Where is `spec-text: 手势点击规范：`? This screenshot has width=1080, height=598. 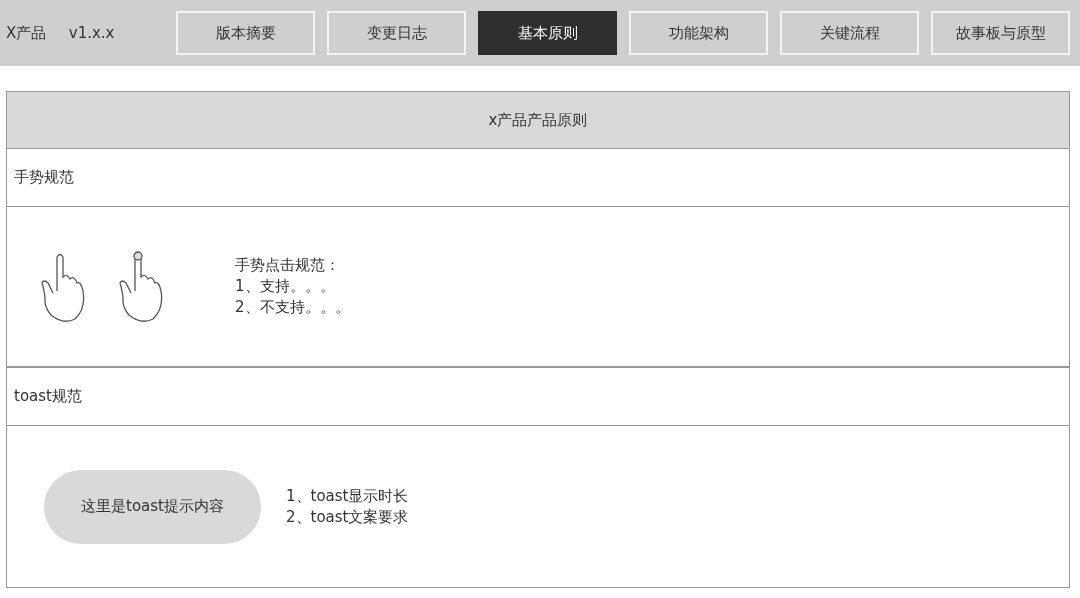
spec-text: 手势点击规范： is located at coordinates (288, 265).